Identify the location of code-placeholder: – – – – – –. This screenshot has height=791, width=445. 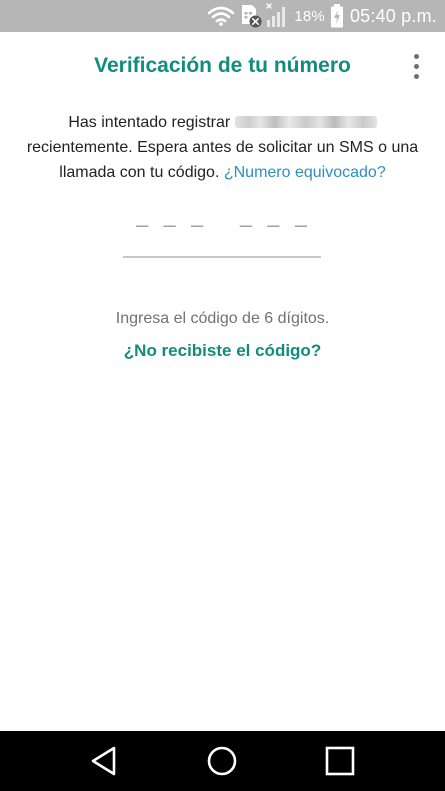
(222, 224).